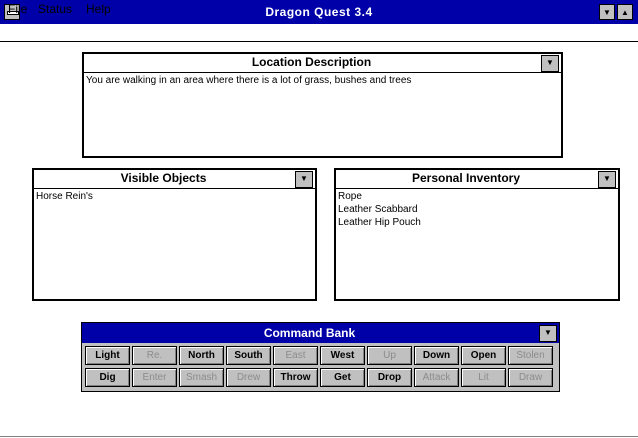  What do you see at coordinates (607, 12) in the screenshot?
I see `minimize-button: ▼` at bounding box center [607, 12].